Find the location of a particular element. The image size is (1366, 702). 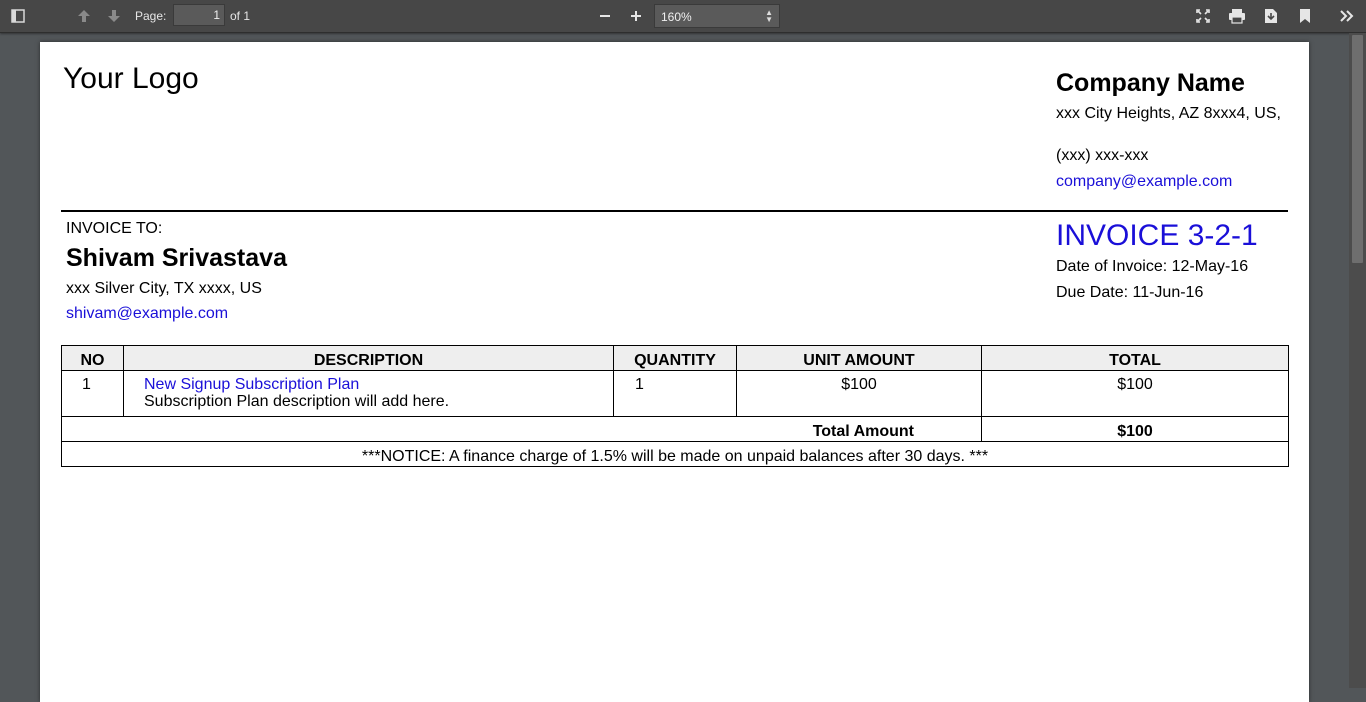

zoom-out-icon is located at coordinates (605, 16).